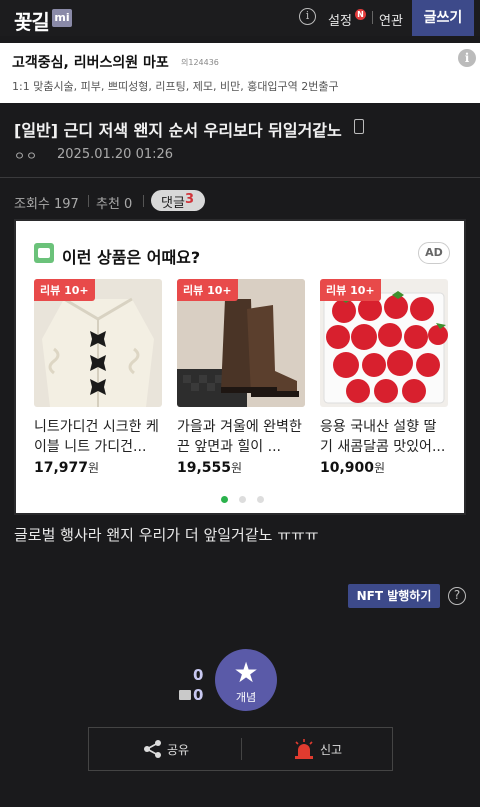 This screenshot has width=480, height=807. Describe the element at coordinates (131, 257) in the screenshot. I see `card-heading: 이런 상품은 어때요?` at that location.